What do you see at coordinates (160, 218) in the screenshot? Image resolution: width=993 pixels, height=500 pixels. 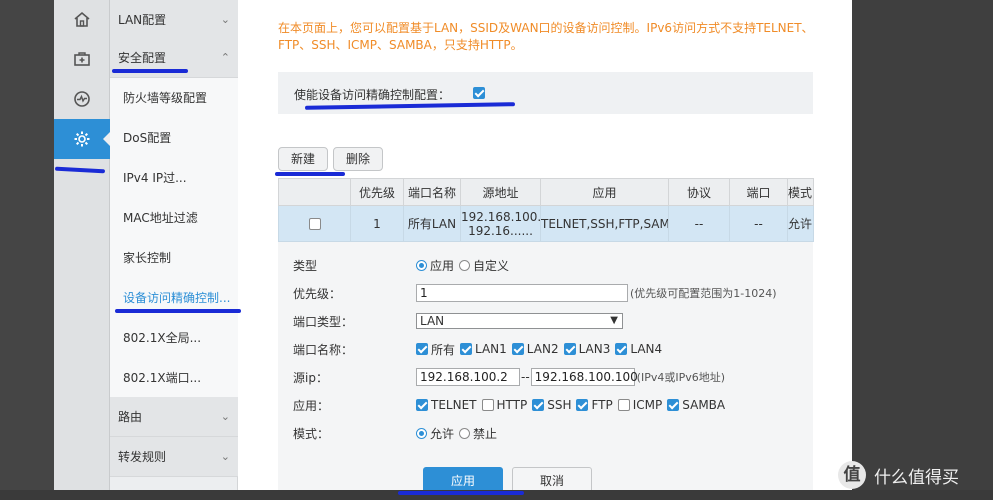 I see `menu-label: MAC地址过滤` at bounding box center [160, 218].